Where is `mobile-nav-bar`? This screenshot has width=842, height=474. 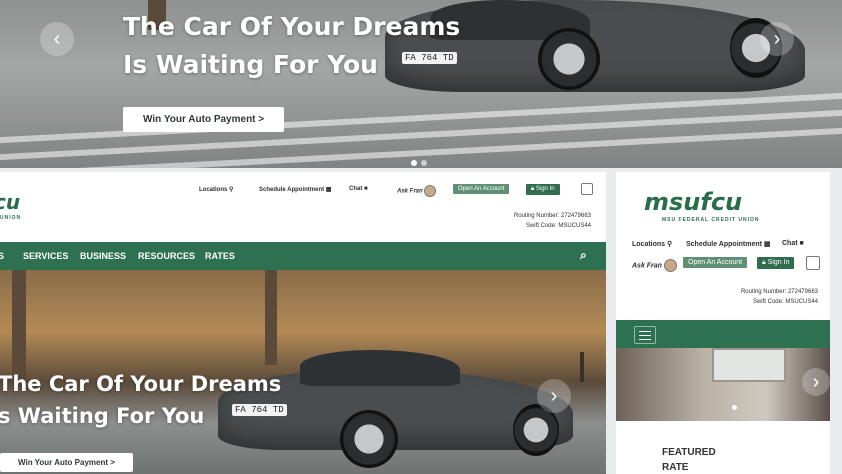 mobile-nav-bar is located at coordinates (723, 334).